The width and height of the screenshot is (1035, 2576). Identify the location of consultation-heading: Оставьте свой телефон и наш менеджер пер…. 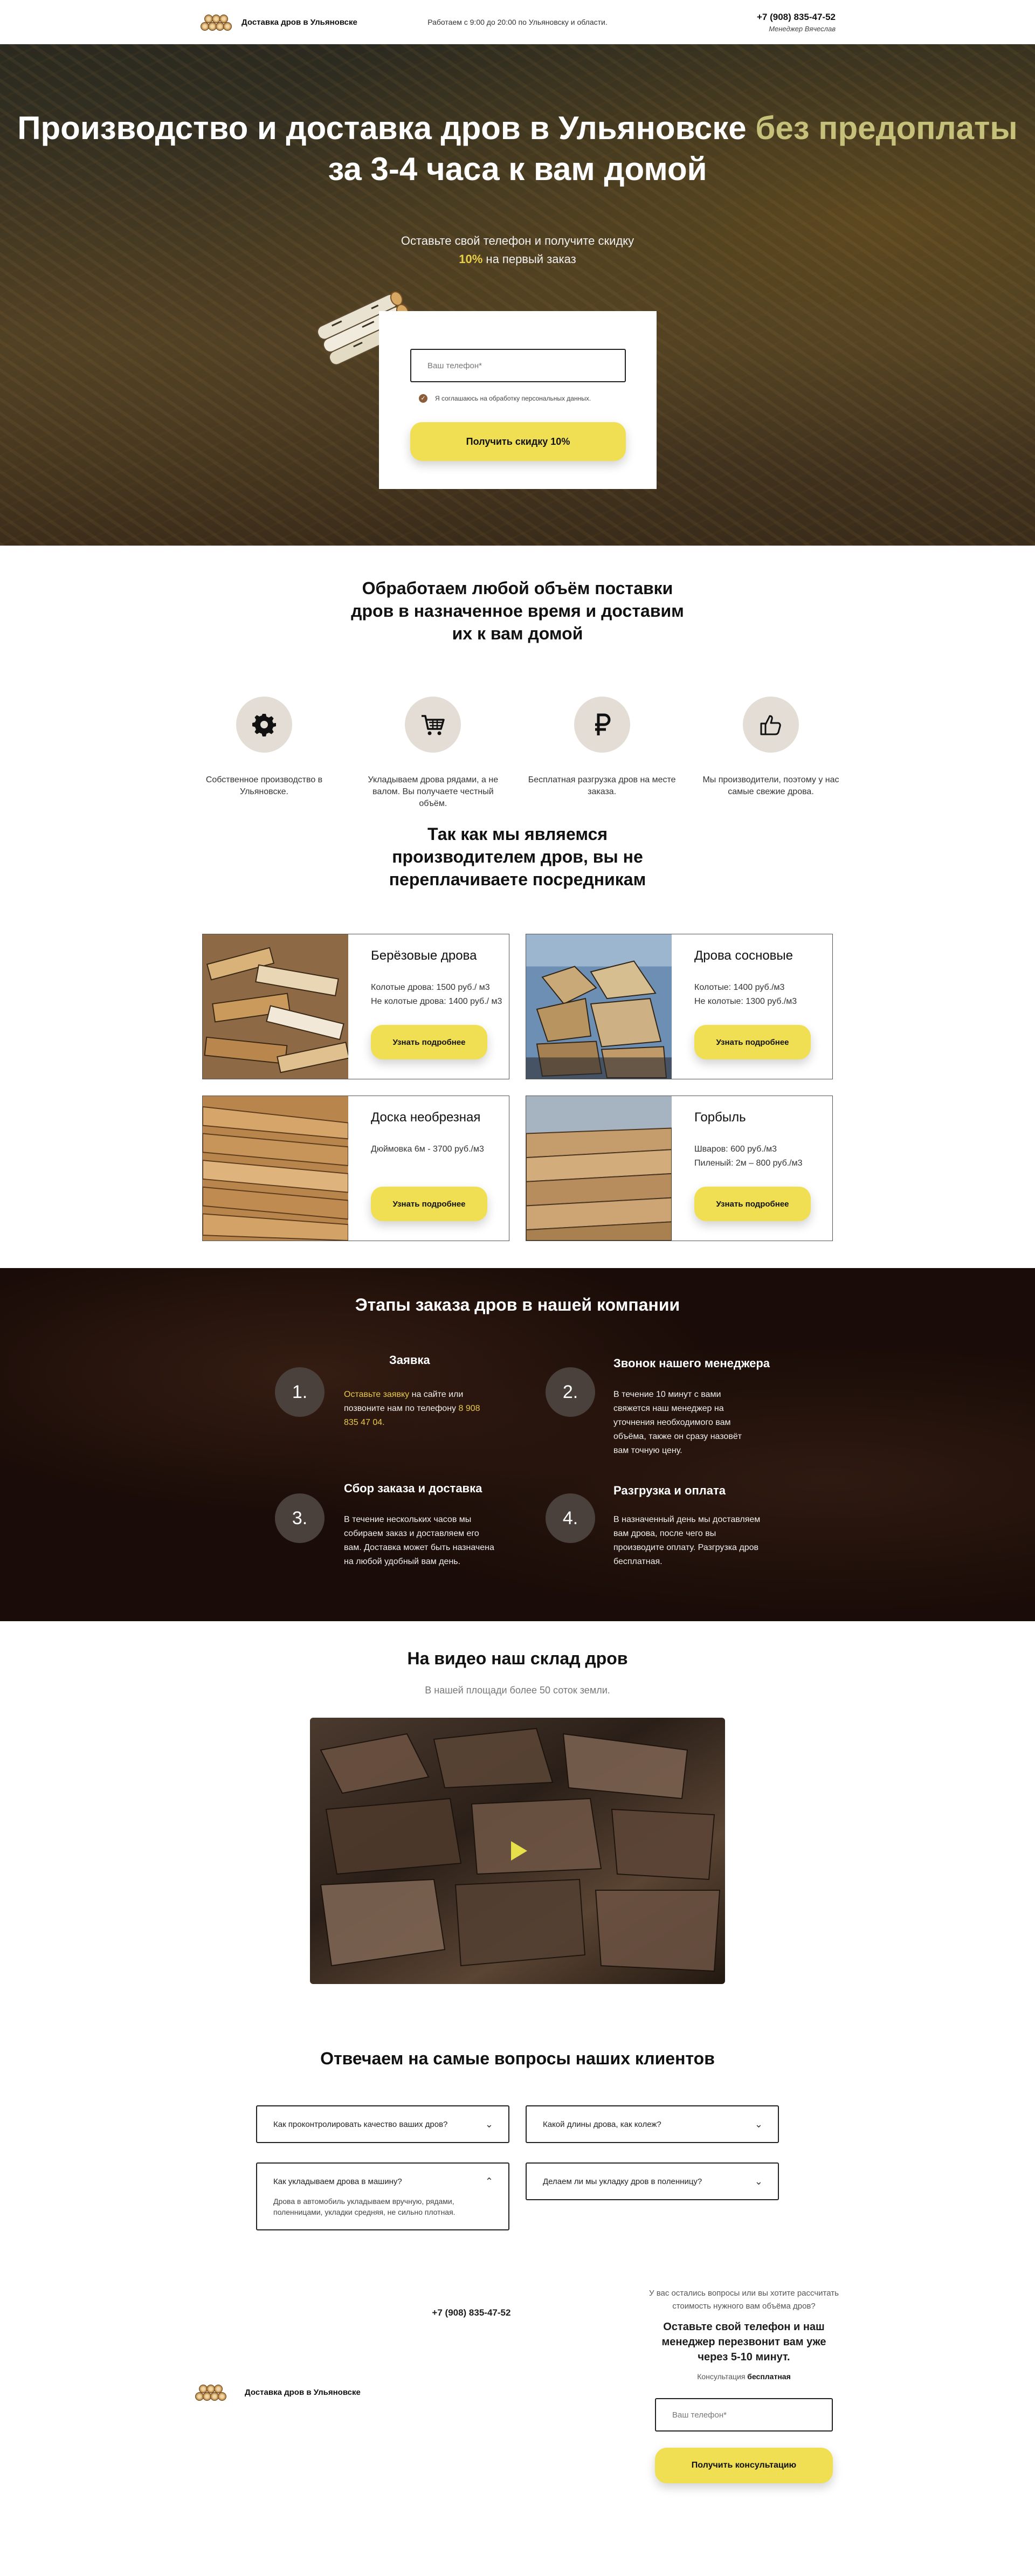
(743, 2342).